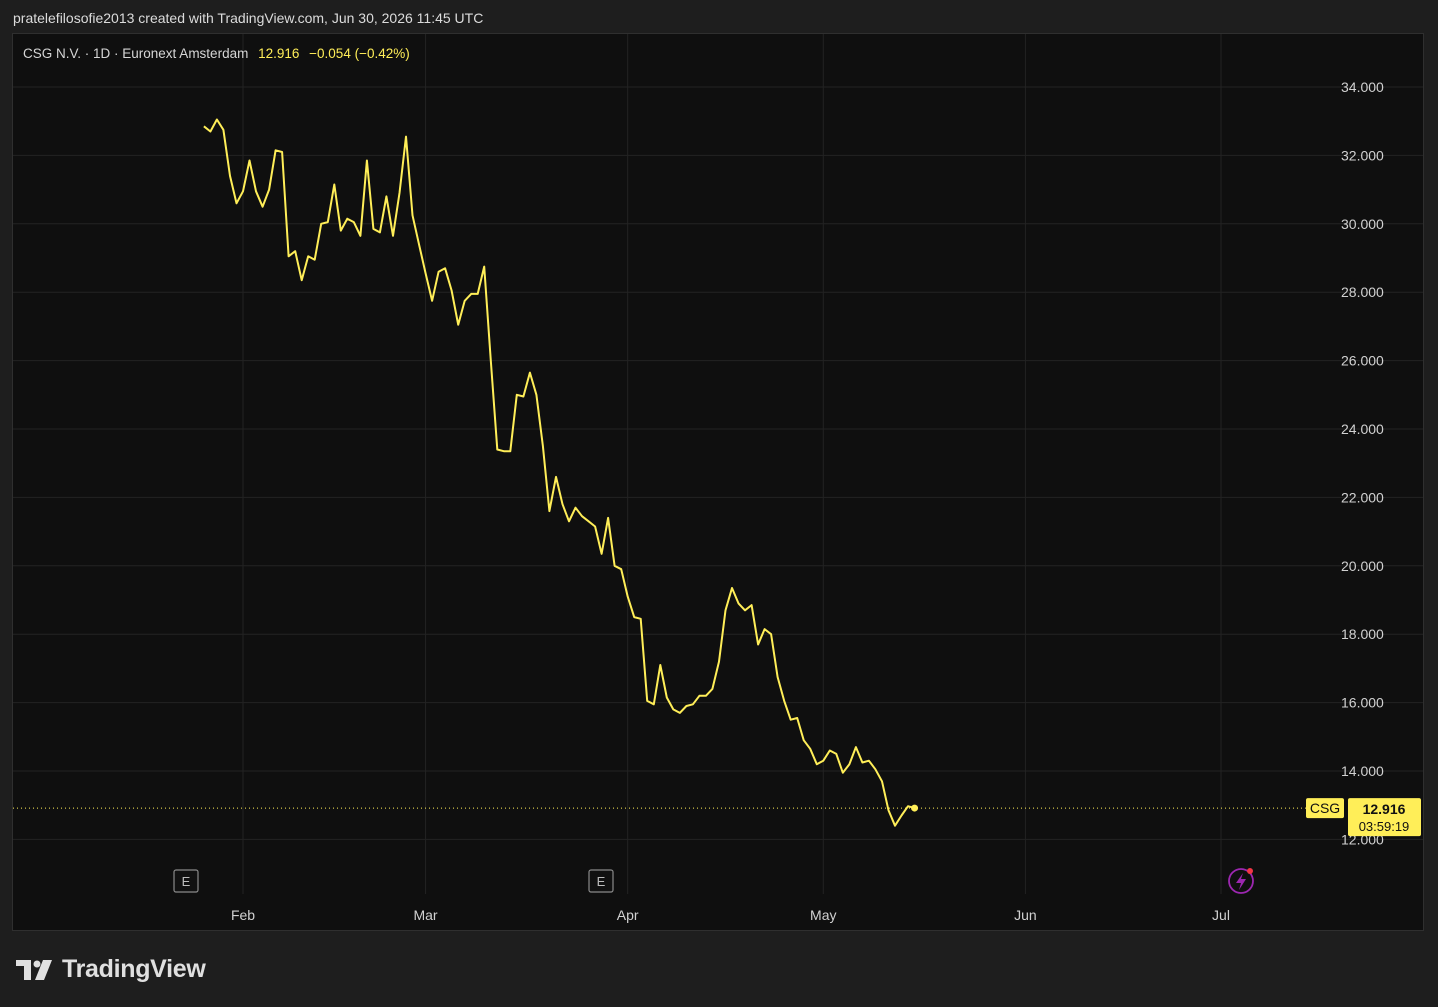 Image resolution: width=1438 pixels, height=1007 pixels. Describe the element at coordinates (1384, 826) in the screenshot. I see `price-tag-countdown: 03:59:19` at that location.